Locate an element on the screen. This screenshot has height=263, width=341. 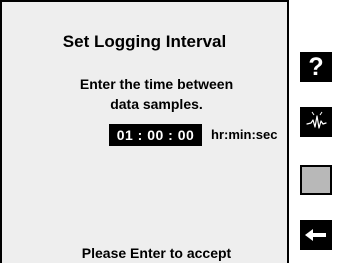
probe-button is located at coordinates (316, 122).